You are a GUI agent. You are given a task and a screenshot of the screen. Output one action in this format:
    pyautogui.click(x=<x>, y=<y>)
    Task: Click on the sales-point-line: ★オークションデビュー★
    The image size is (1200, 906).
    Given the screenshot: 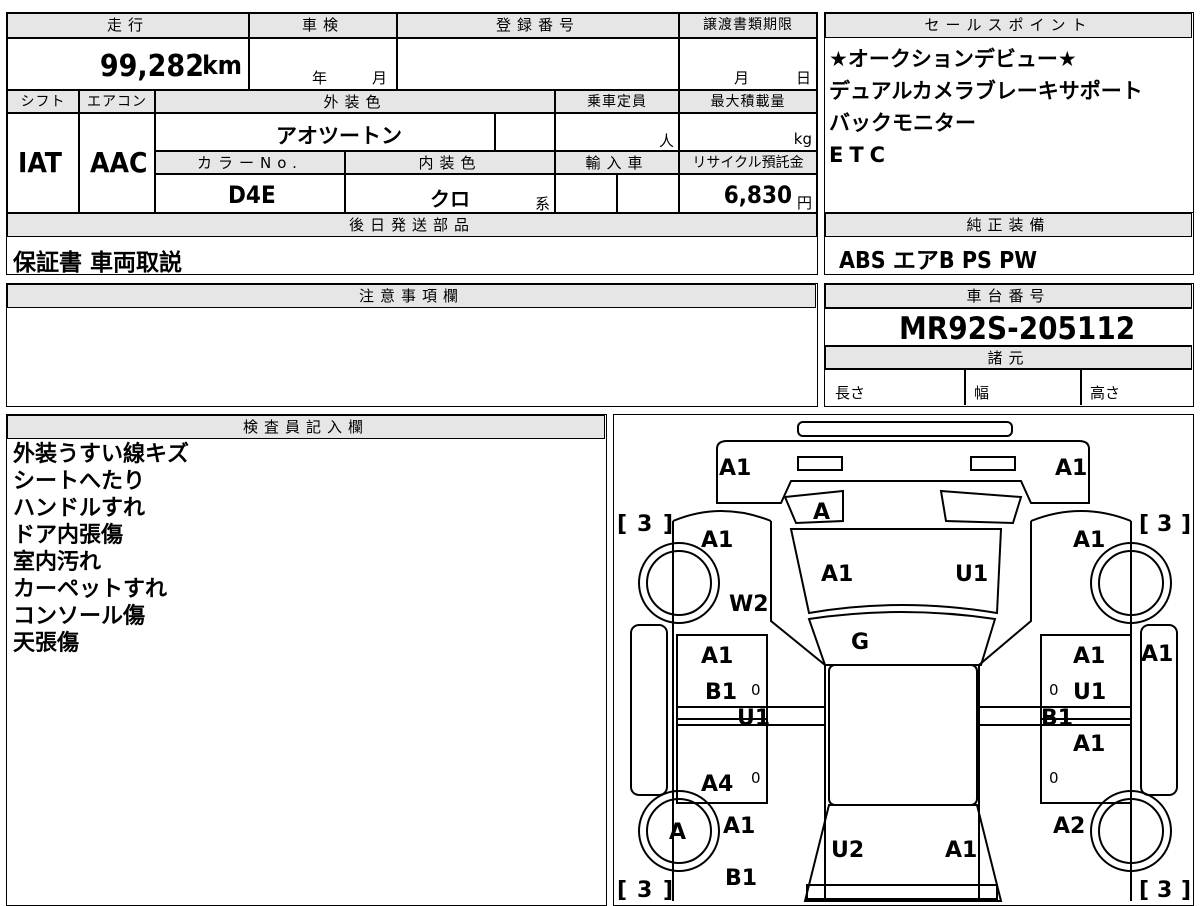 What is the action you would take?
    pyautogui.click(x=953, y=59)
    